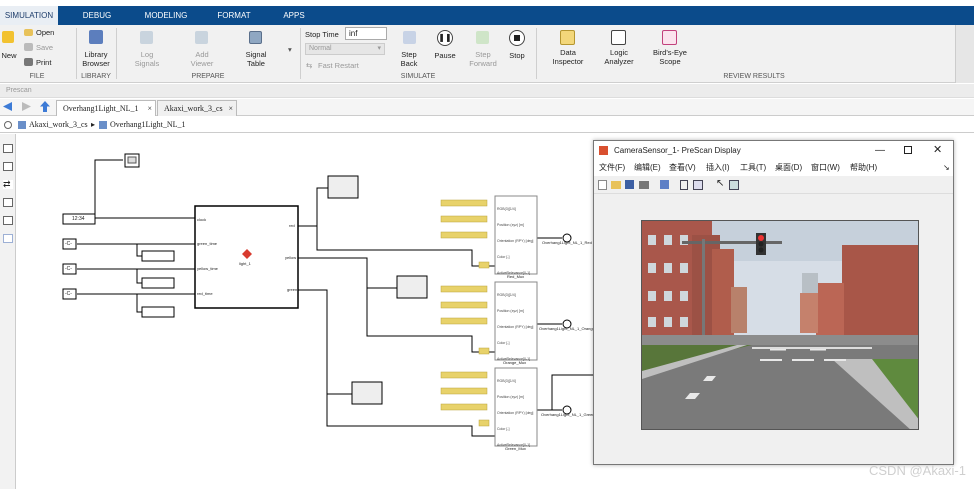 Image resolution: width=974 pixels, height=489 pixels. Describe the element at coordinates (294, 15) in the screenshot. I see `tab-apps: APPS` at that location.